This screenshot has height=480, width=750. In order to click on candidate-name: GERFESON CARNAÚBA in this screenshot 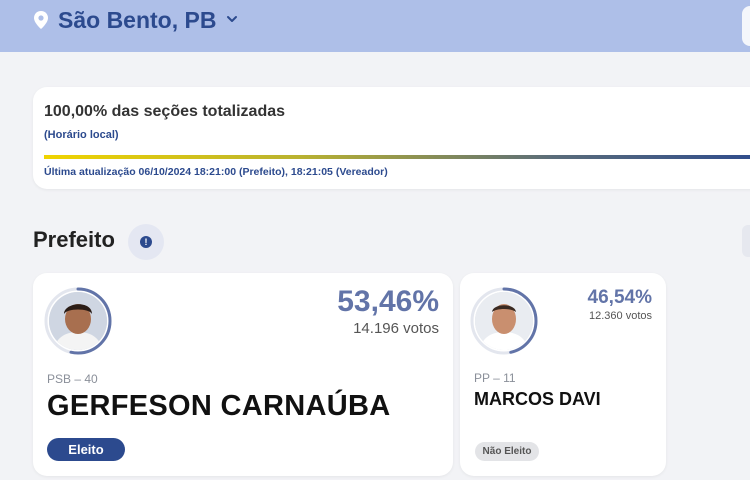, I will do `click(219, 406)`.